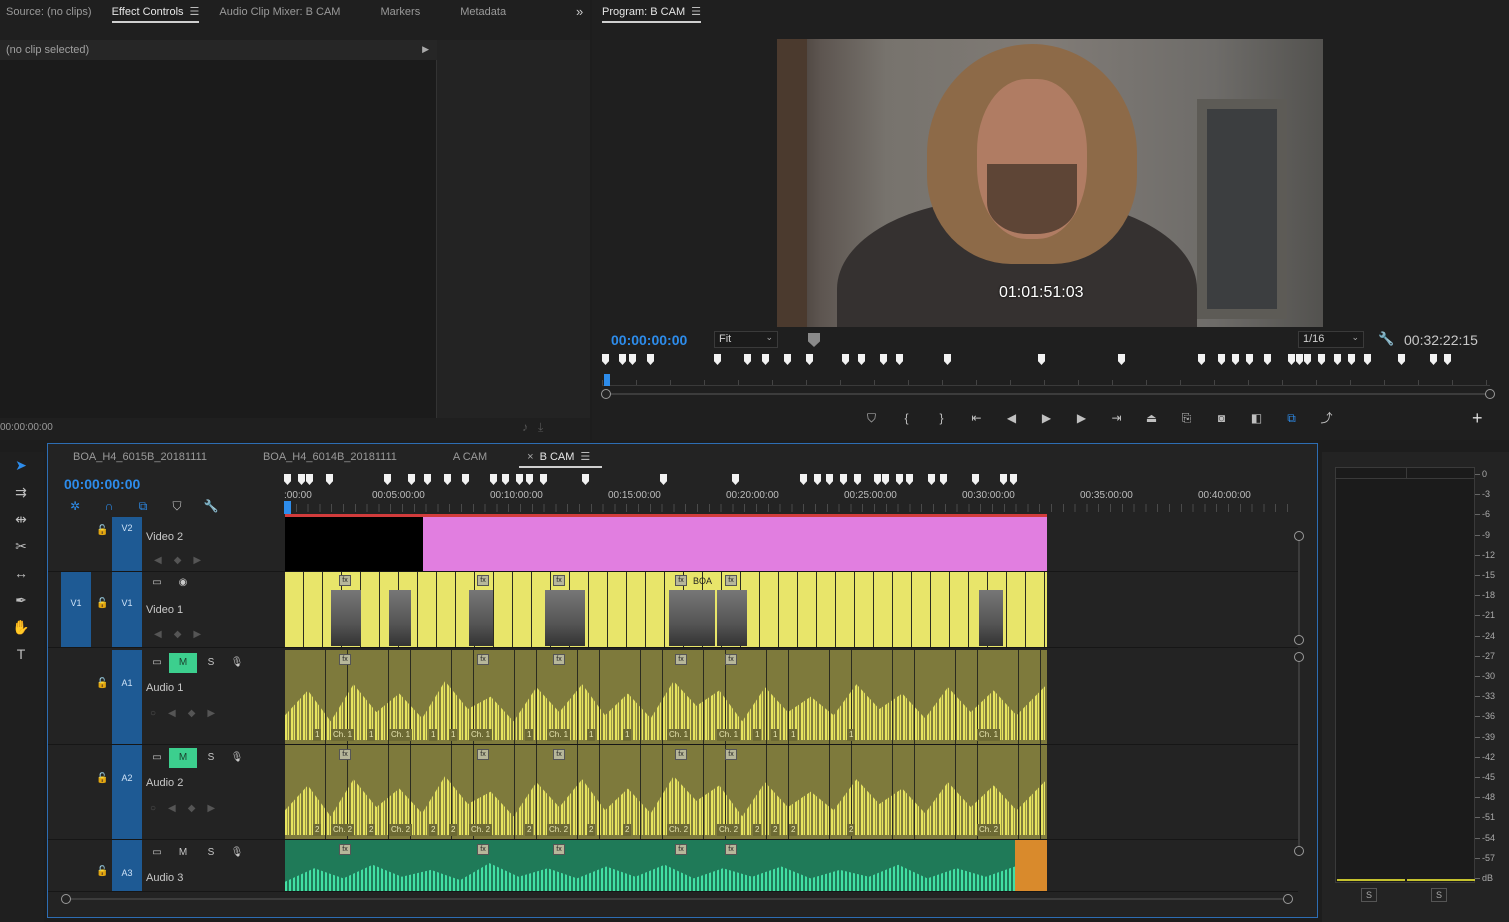 This screenshot has width=1509, height=922. Describe the element at coordinates (109, 506) in the screenshot. I see `snap-icon: ∩` at that location.